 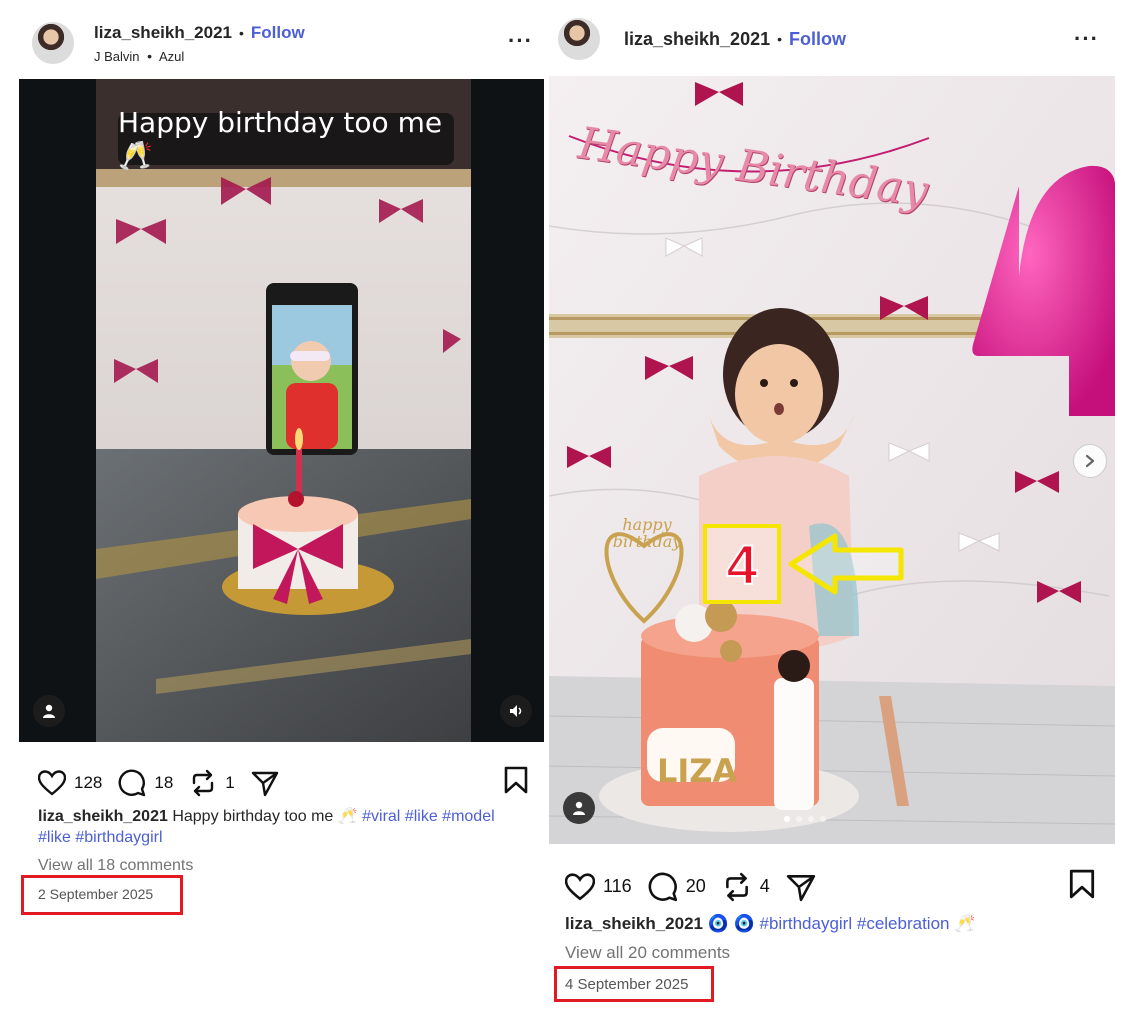 What do you see at coordinates (764, 886) in the screenshot?
I see `repost-count: 4` at bounding box center [764, 886].